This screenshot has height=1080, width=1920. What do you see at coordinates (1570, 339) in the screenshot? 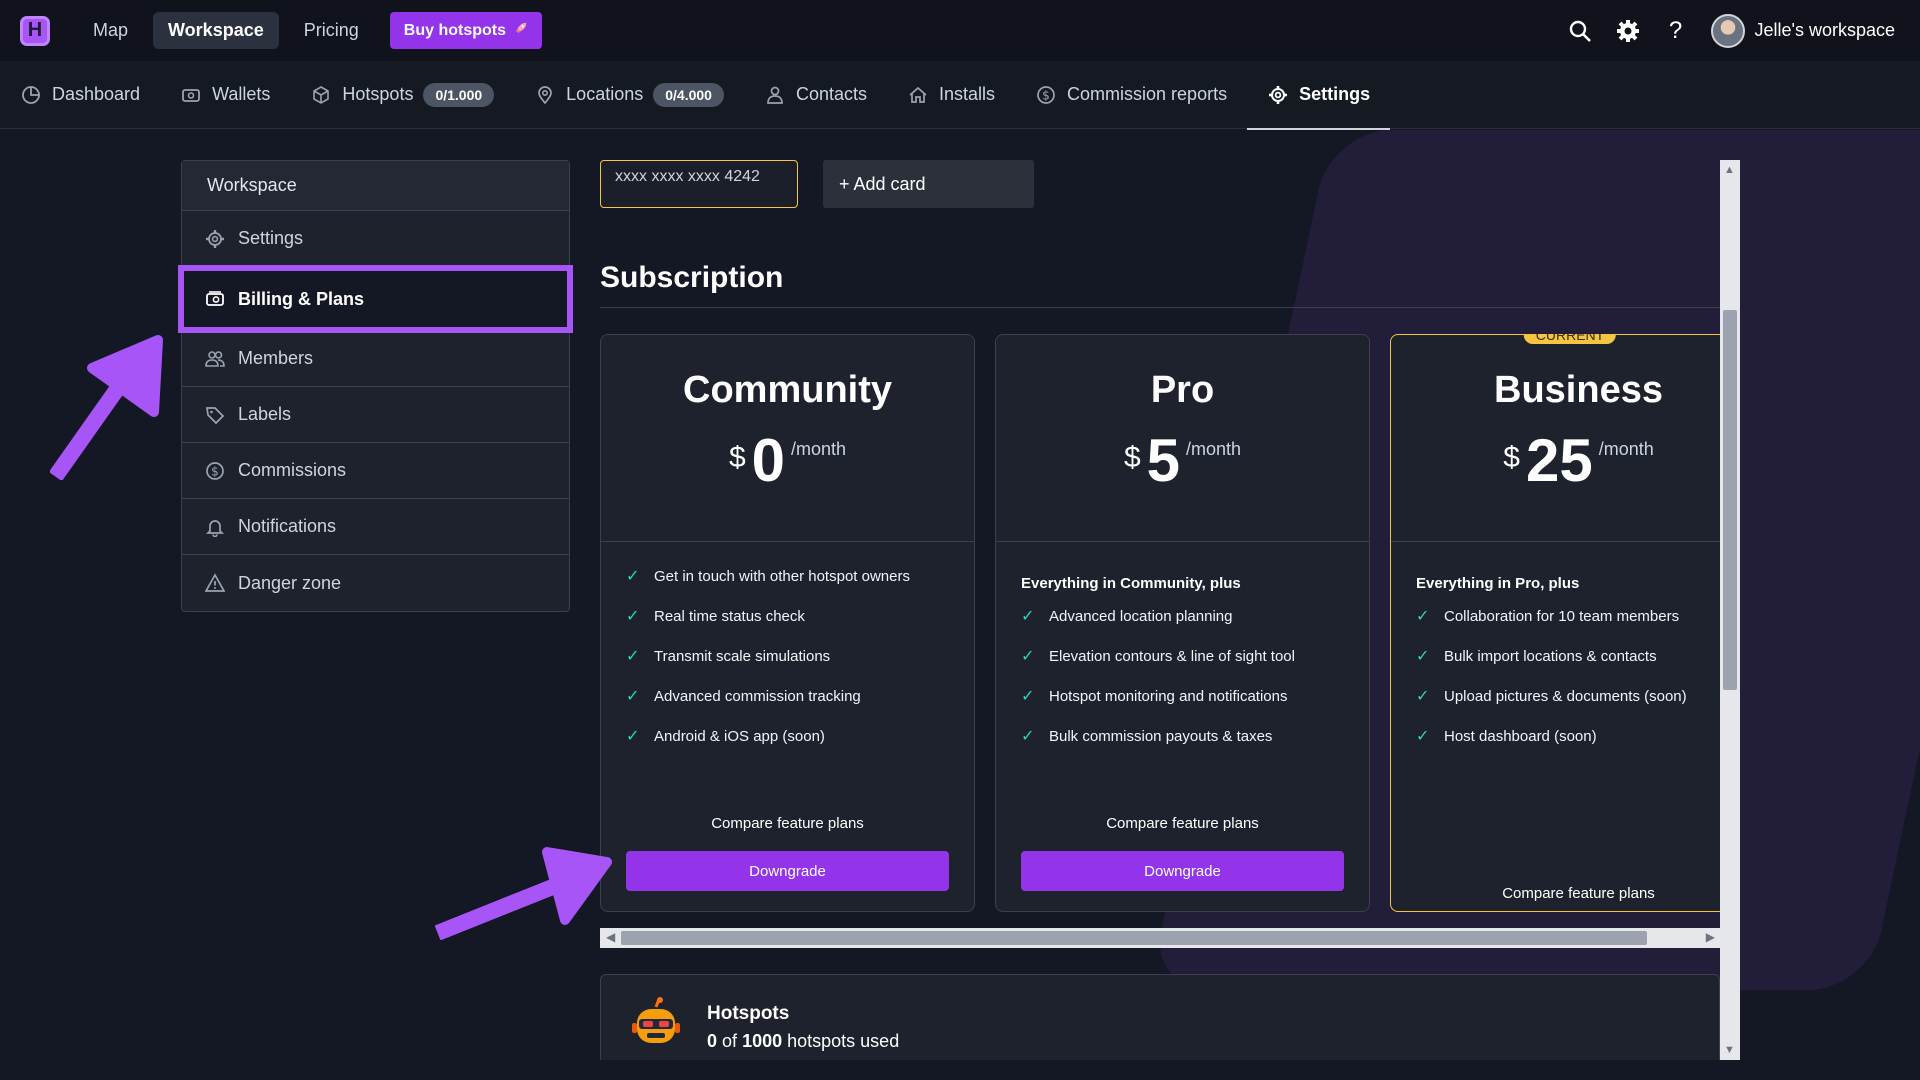
I see `current-plan-badge: CURRENT` at bounding box center [1570, 339].